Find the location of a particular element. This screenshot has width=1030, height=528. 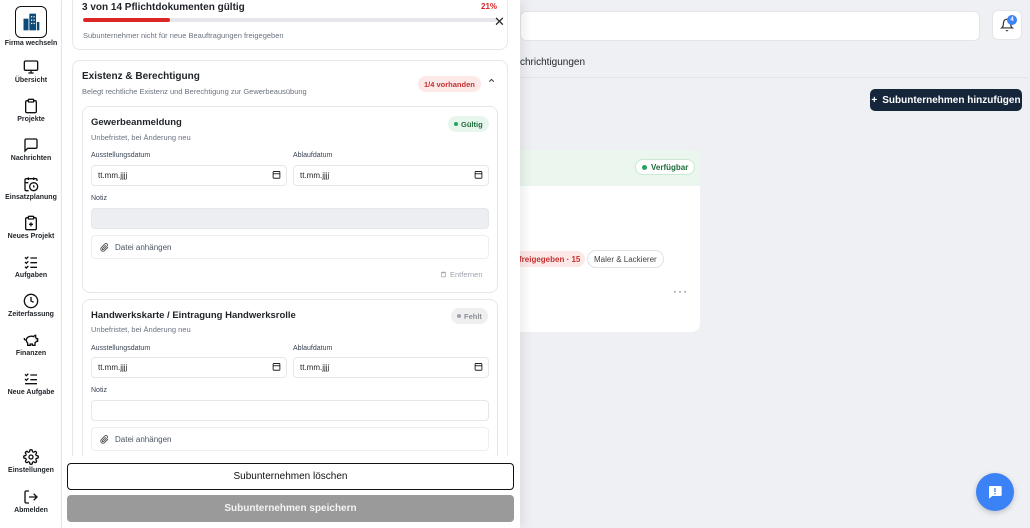

chat-icon is located at coordinates (995, 492).